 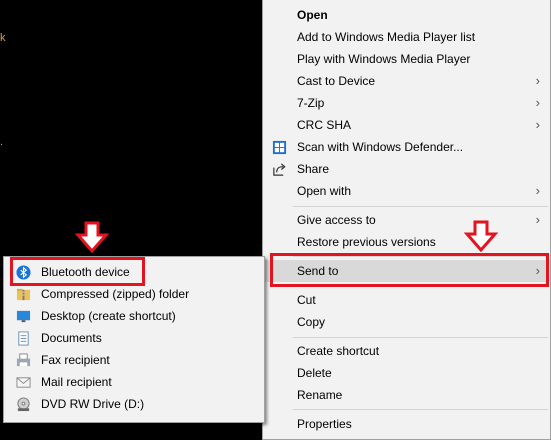 I want to click on menu-item-give-access-to: Give access to ›, so click(x=406, y=220).